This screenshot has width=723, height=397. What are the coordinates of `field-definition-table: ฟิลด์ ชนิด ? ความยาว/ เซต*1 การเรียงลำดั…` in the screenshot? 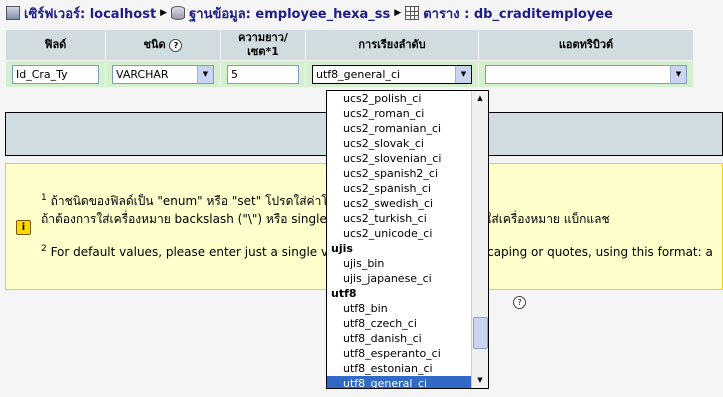 It's located at (349, 58).